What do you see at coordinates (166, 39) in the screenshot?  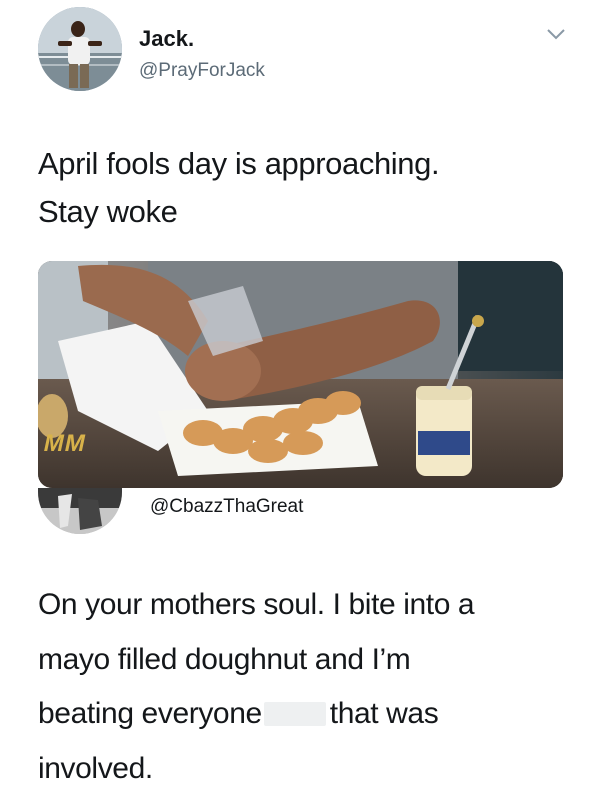 I see `display-name: Jack.` at bounding box center [166, 39].